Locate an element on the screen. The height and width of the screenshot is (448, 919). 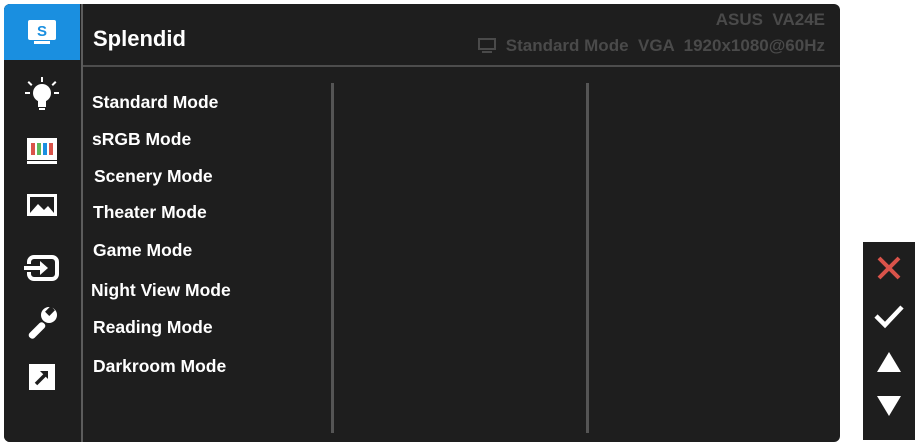
color-bars-icon is located at coordinates (42, 151).